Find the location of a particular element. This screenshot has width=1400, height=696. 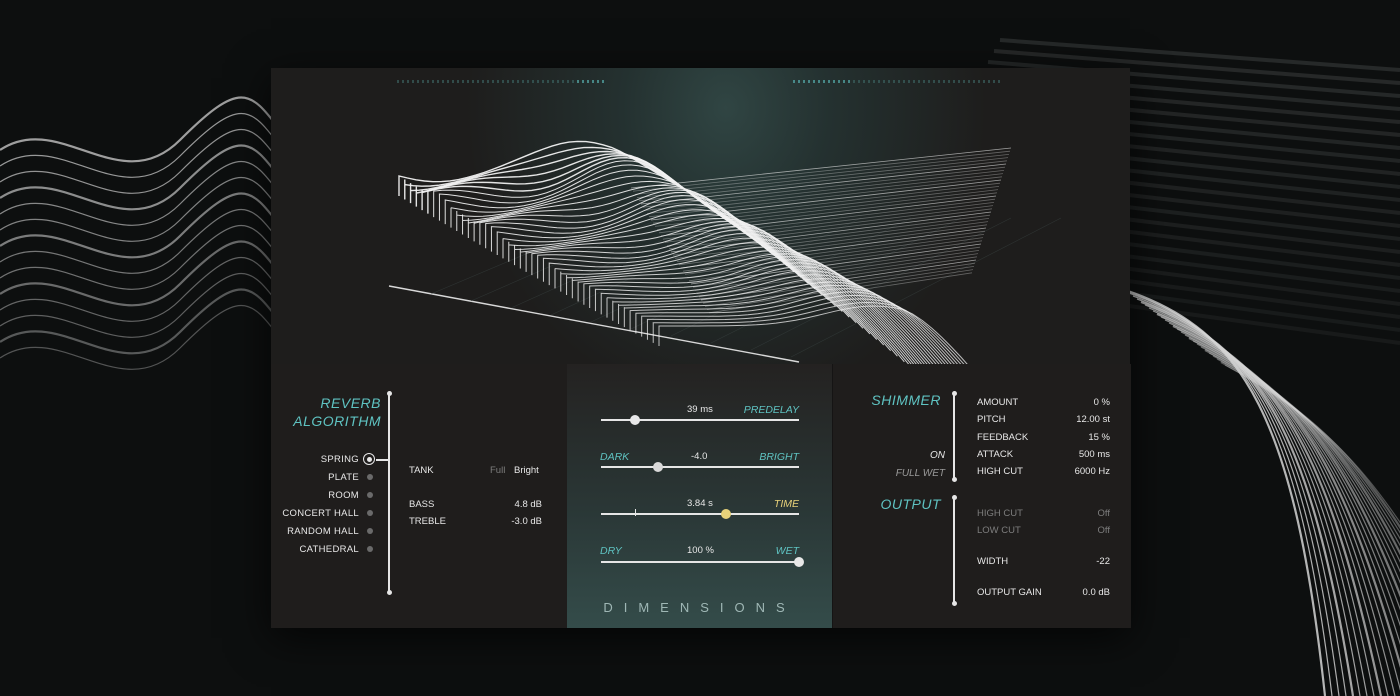

output-gain-value: 0.0 dB is located at coordinates (1096, 592).